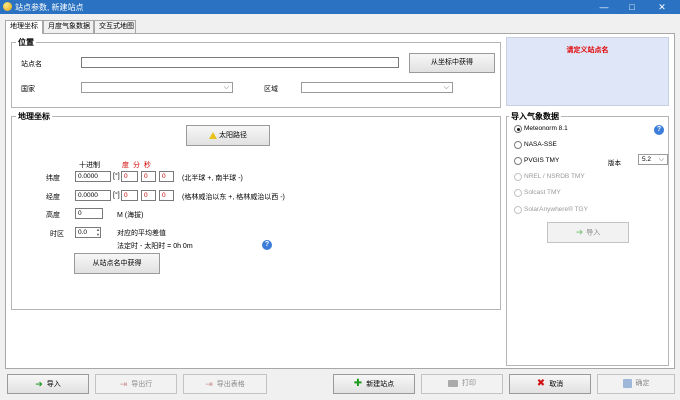 The image size is (680, 400). Describe the element at coordinates (117, 263) in the screenshot. I see `get-from-site-name-button: 从站点名中获得` at that location.